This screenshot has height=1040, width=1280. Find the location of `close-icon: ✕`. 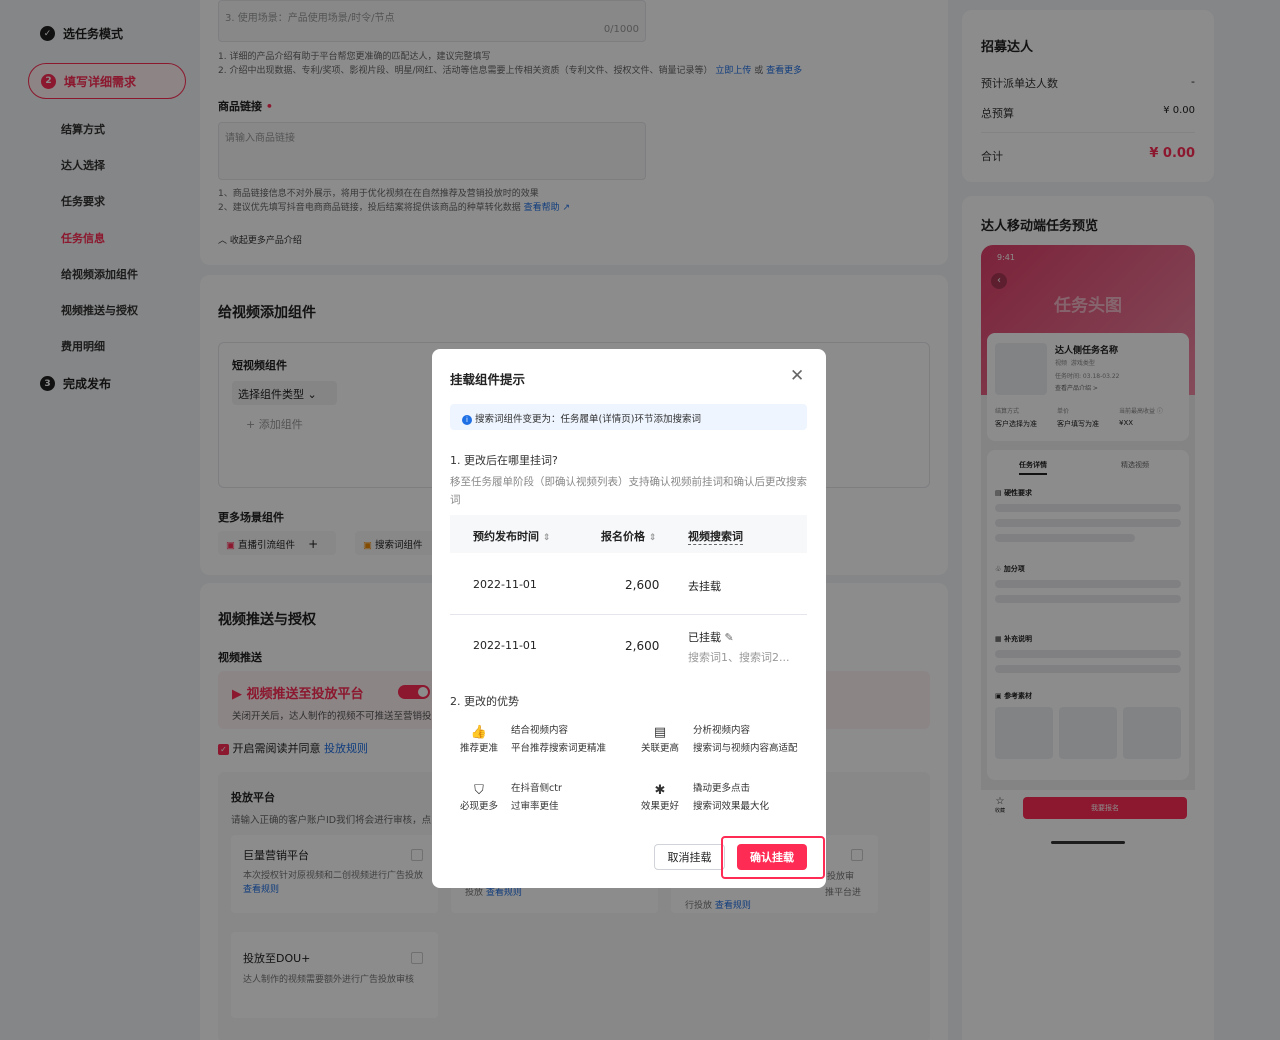

close-icon: ✕ is located at coordinates (797, 376).